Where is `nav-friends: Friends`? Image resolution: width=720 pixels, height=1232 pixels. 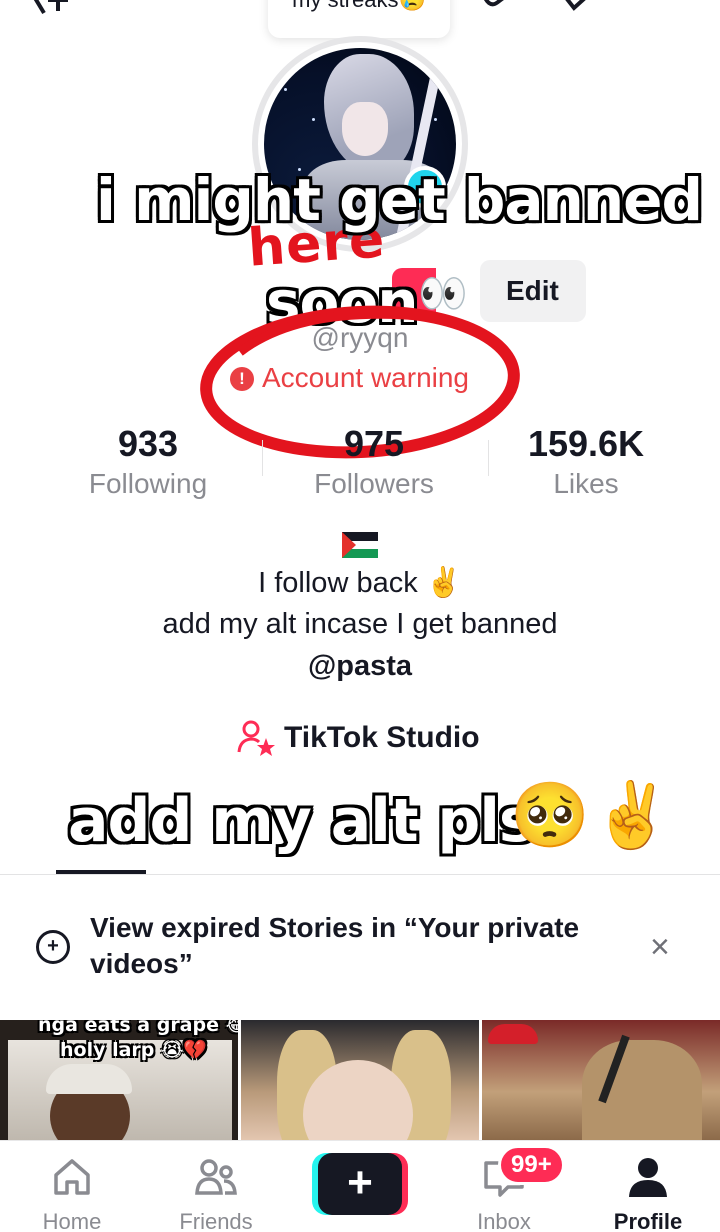
nav-friends: Friends is located at coordinates (216, 1186).